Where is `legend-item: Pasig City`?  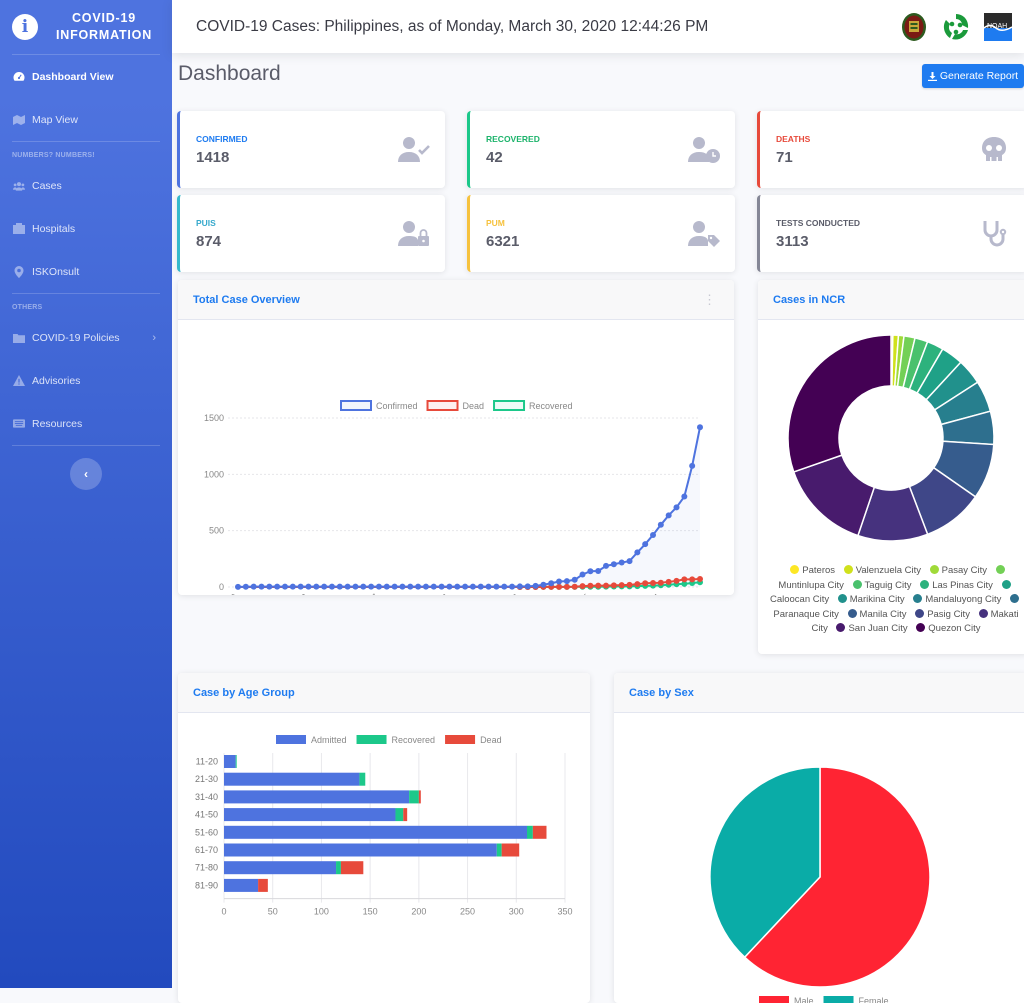 legend-item: Pasig City is located at coordinates (939, 614).